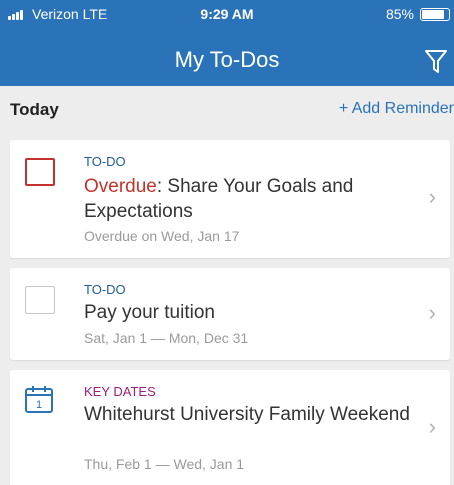 Image resolution: width=454 pixels, height=485 pixels. Describe the element at coordinates (247, 414) in the screenshot. I see `card-title: Whitehurst University Family Weekend` at that location.